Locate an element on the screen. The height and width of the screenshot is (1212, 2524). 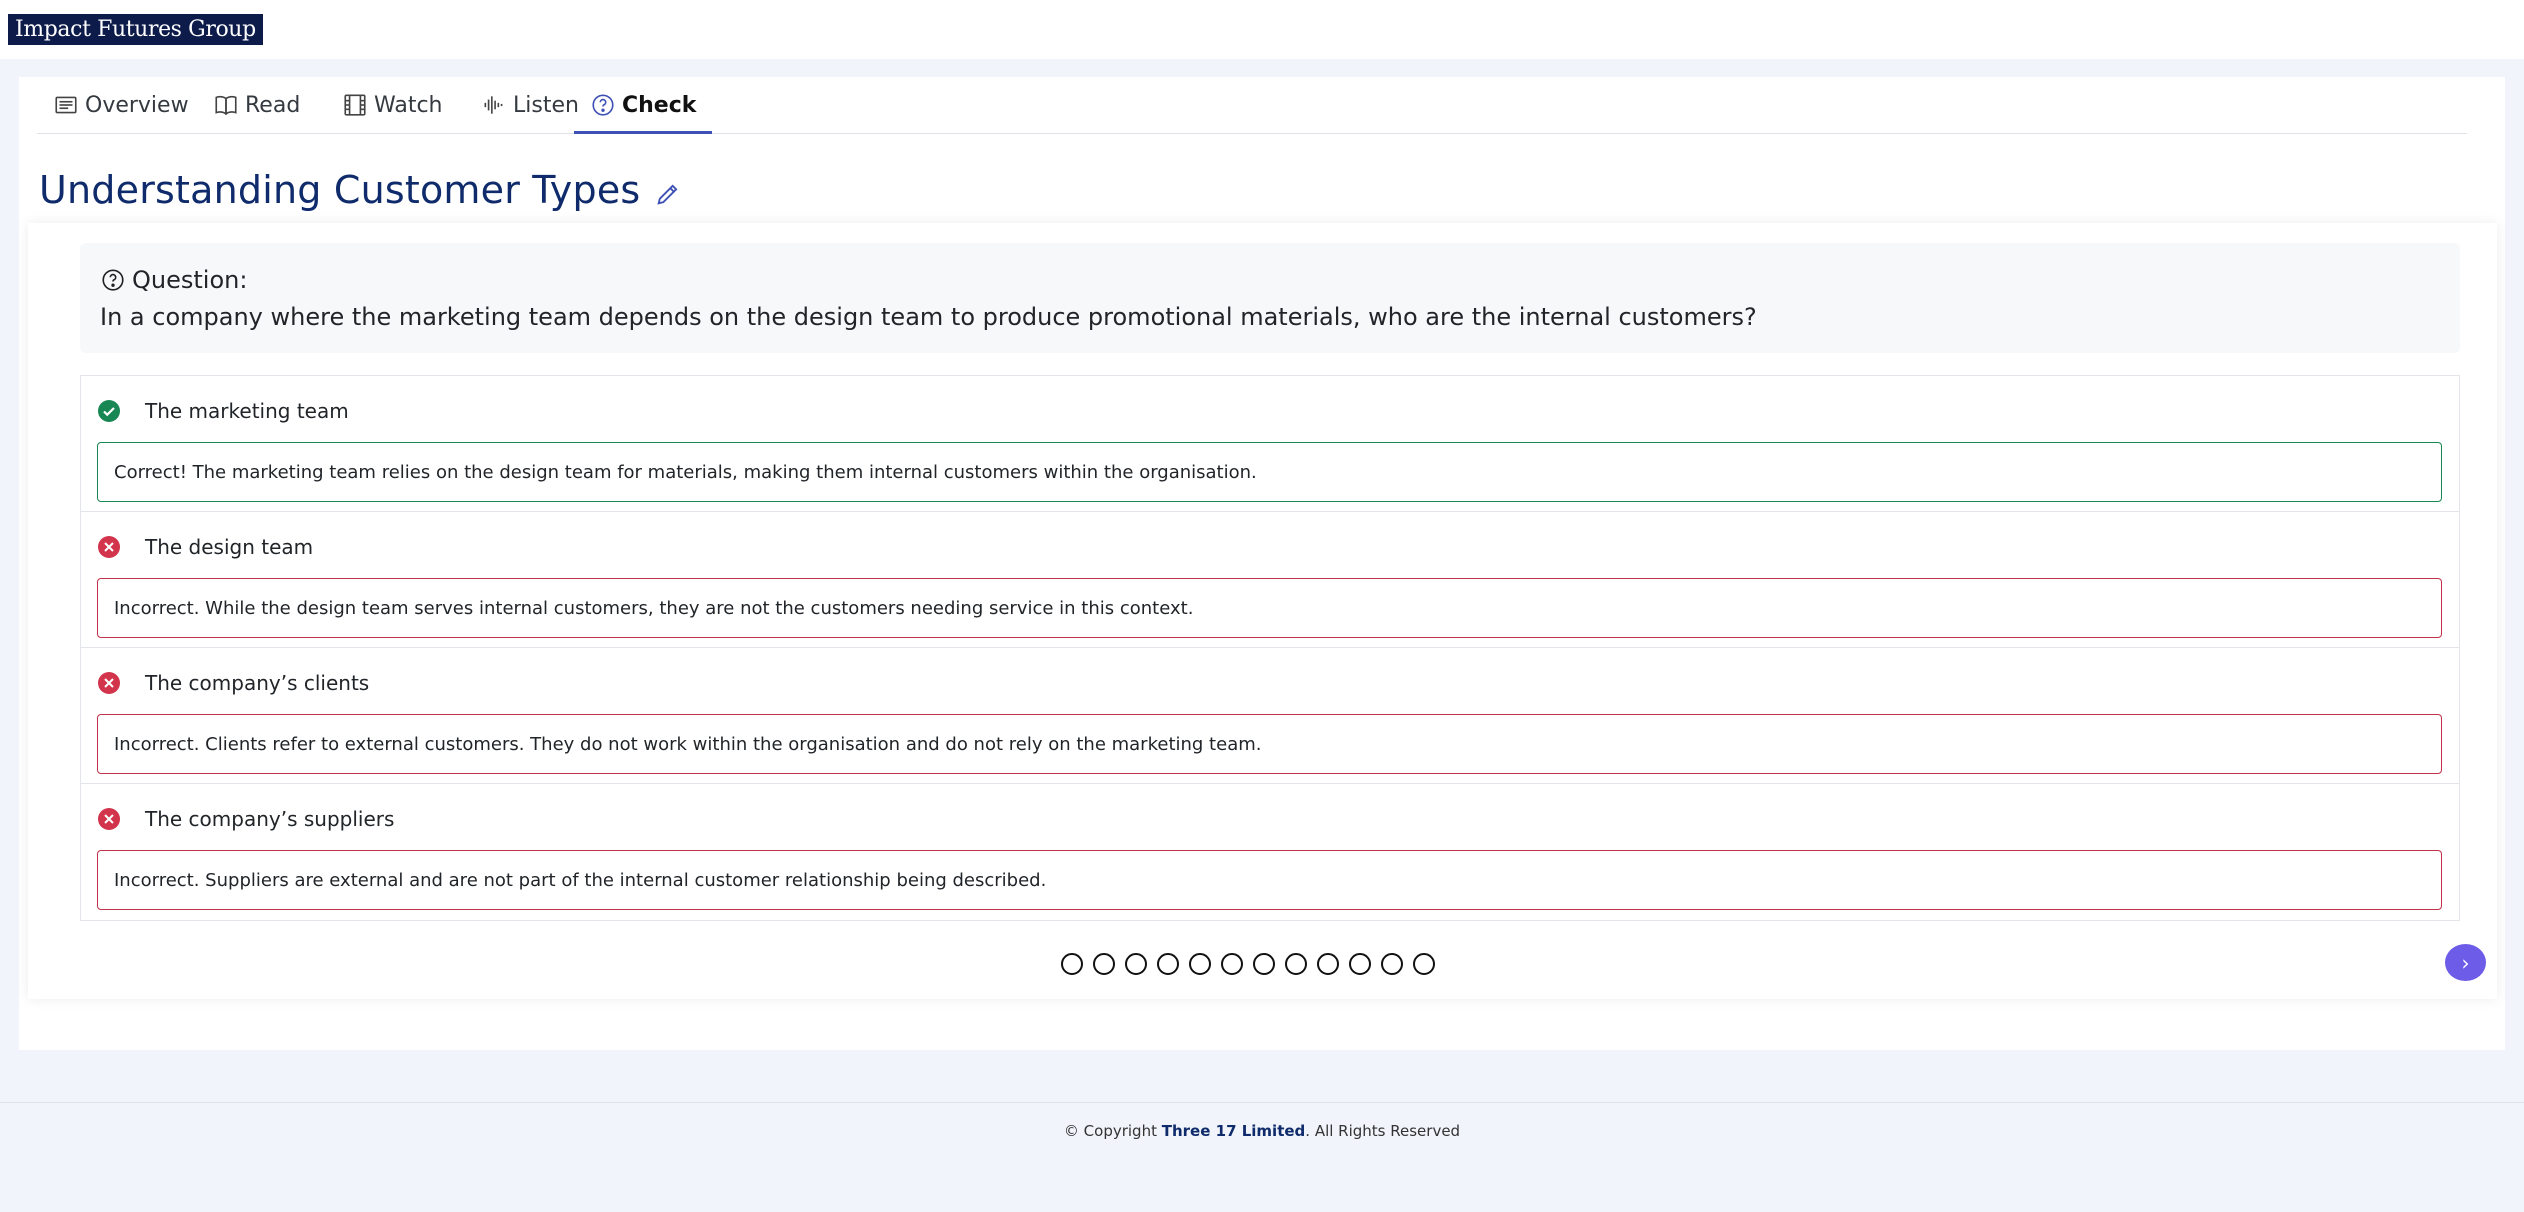
film-icon is located at coordinates (355, 105).